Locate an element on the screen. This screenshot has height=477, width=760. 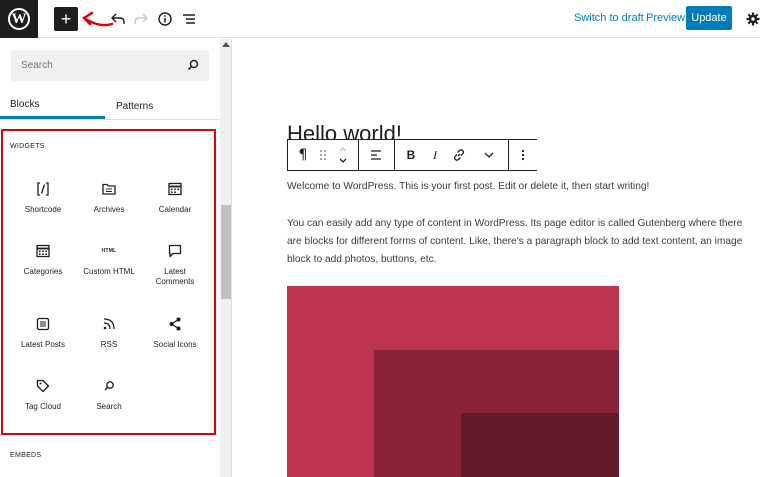
share-icon is located at coordinates (175, 324).